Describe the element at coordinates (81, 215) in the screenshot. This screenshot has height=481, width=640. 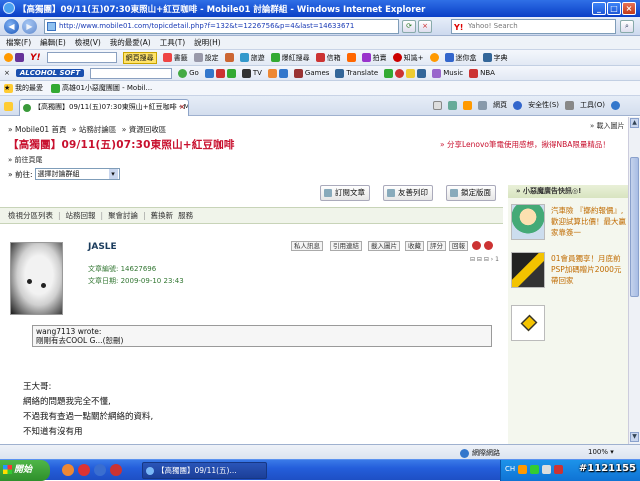
I see `forum-nav-report: 站務回報` at that location.